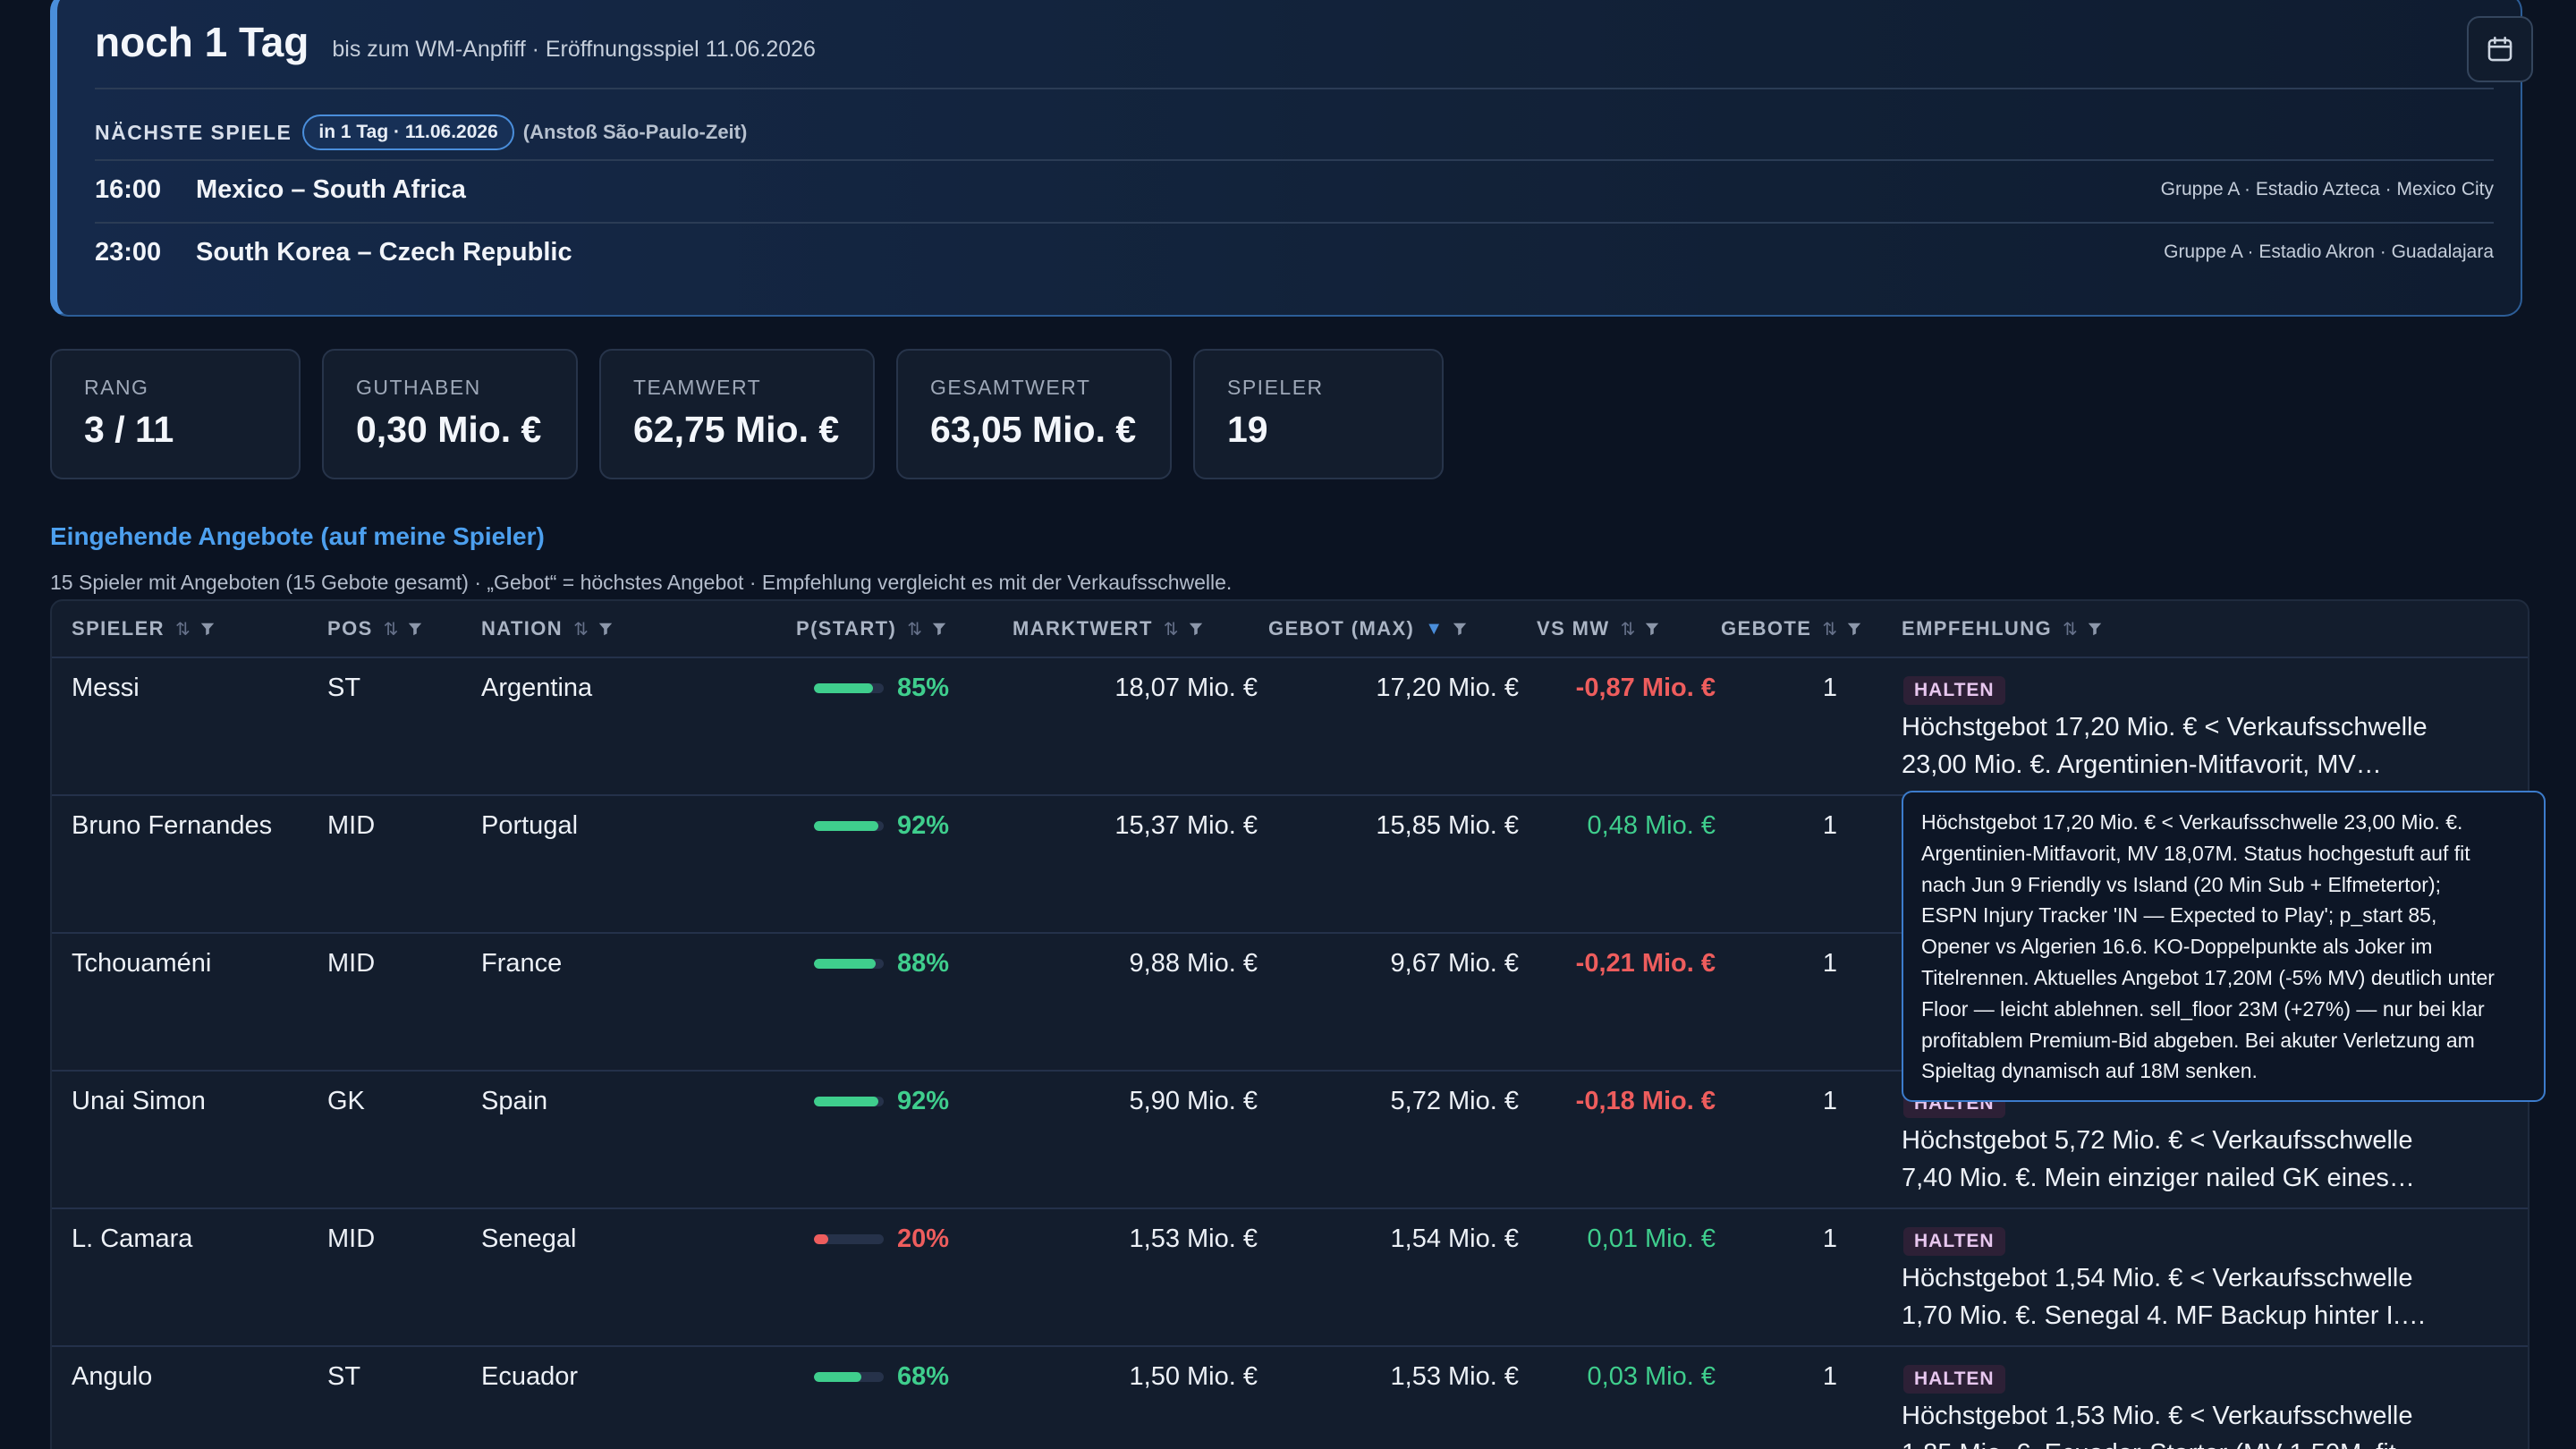 The image size is (2576, 1449). Describe the element at coordinates (2500, 49) in the screenshot. I see `calendar-button` at that location.